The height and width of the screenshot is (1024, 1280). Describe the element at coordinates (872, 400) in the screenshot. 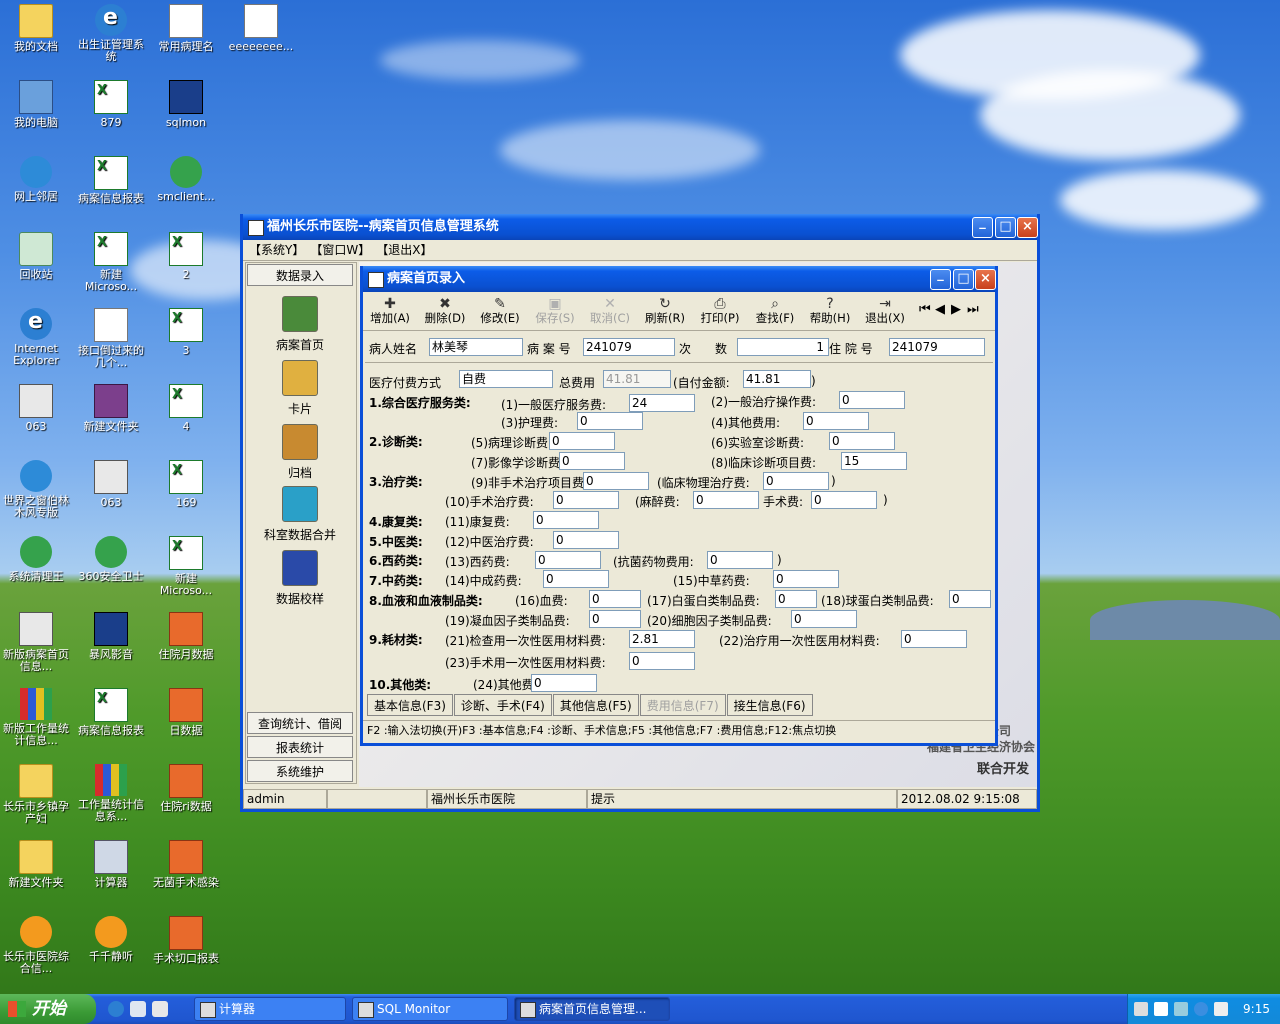

I see `fee-field-i2: 0` at that location.